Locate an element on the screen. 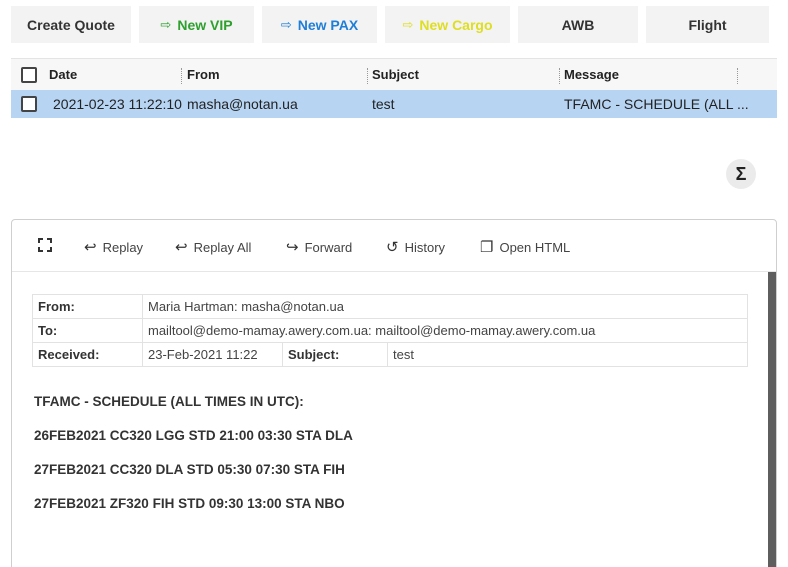 Image resolution: width=788 pixels, height=567 pixels. expand-icon is located at coordinates (45, 245).